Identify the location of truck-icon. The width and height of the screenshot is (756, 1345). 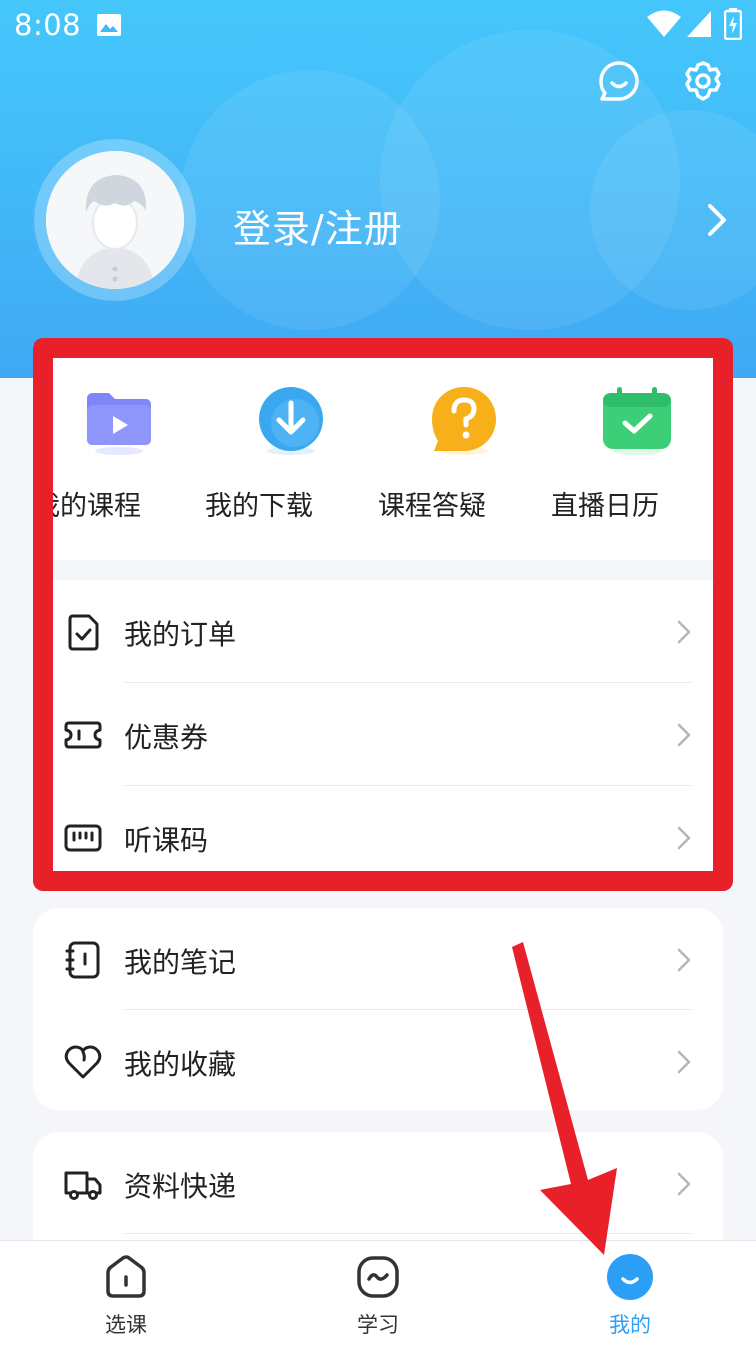
(83, 1185).